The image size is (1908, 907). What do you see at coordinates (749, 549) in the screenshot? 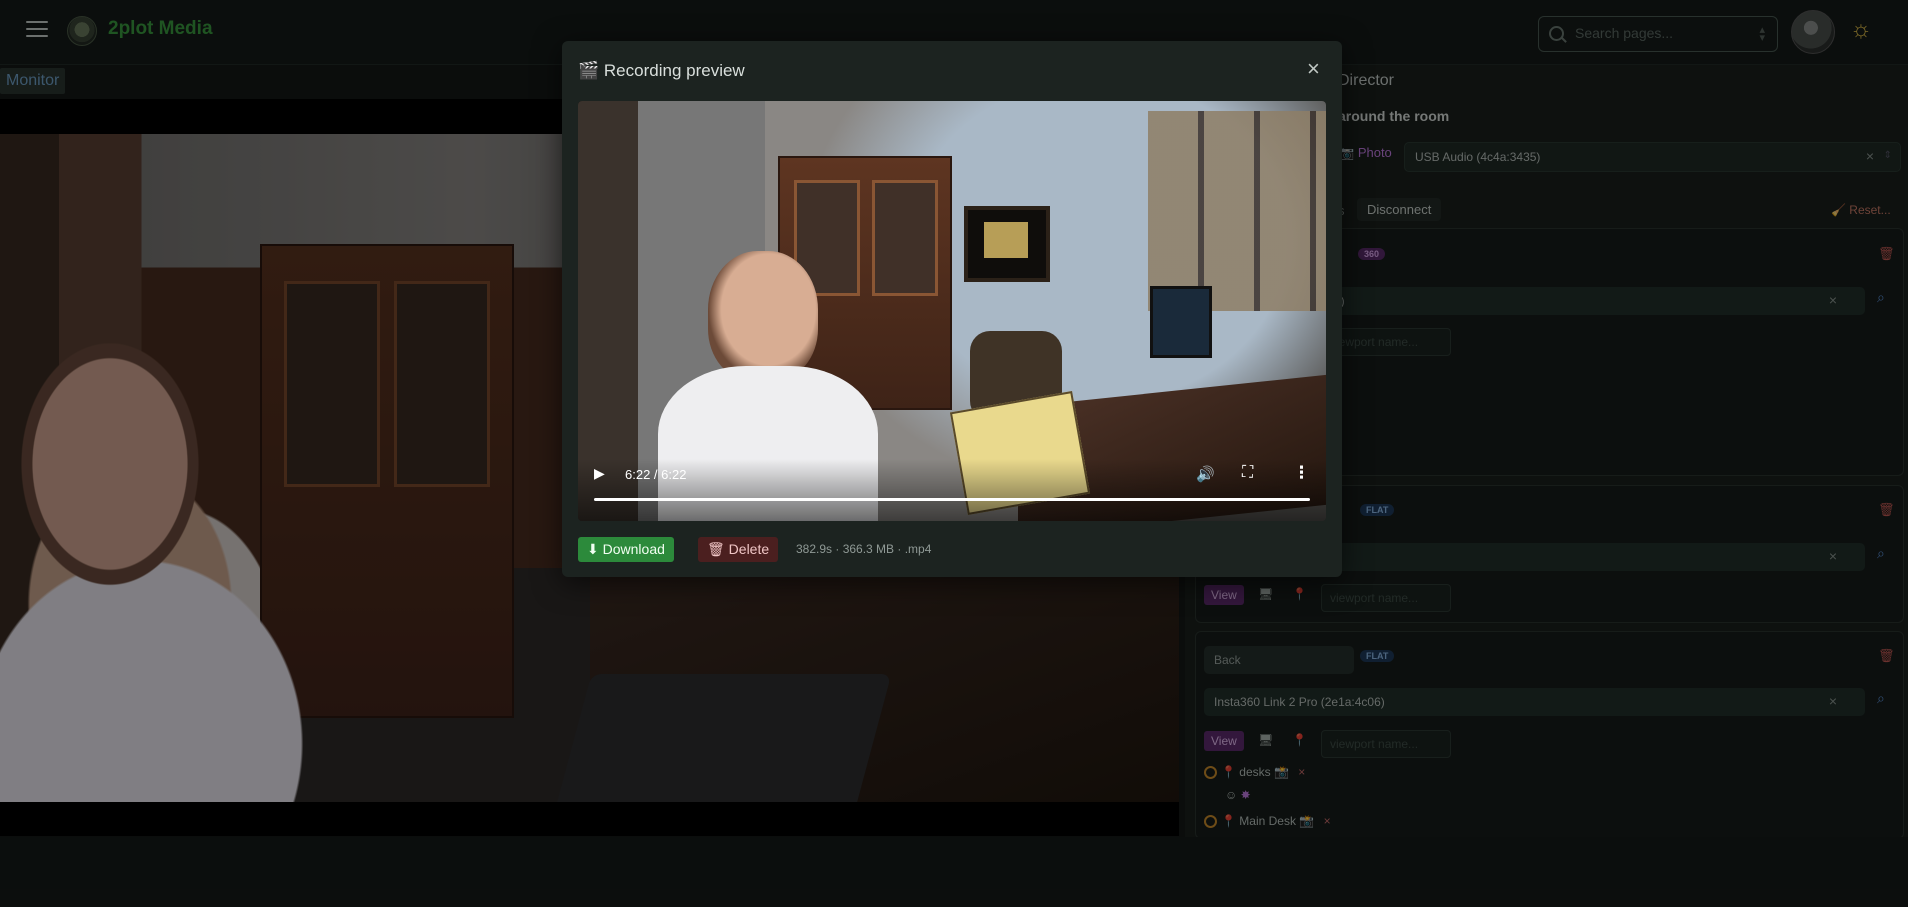
I see `delete-label: Delete` at bounding box center [749, 549].